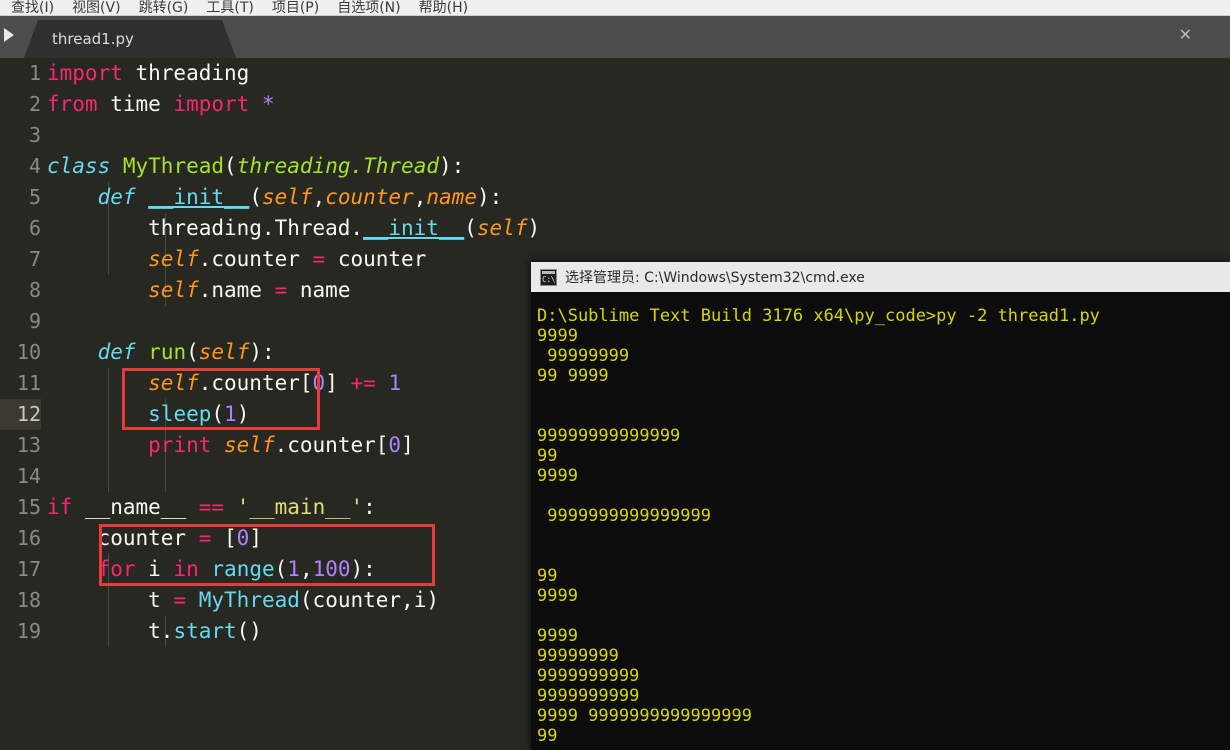 The image size is (1230, 750). Describe the element at coordinates (229, 8) in the screenshot. I see `menu-item-tools: 工具(T)` at that location.